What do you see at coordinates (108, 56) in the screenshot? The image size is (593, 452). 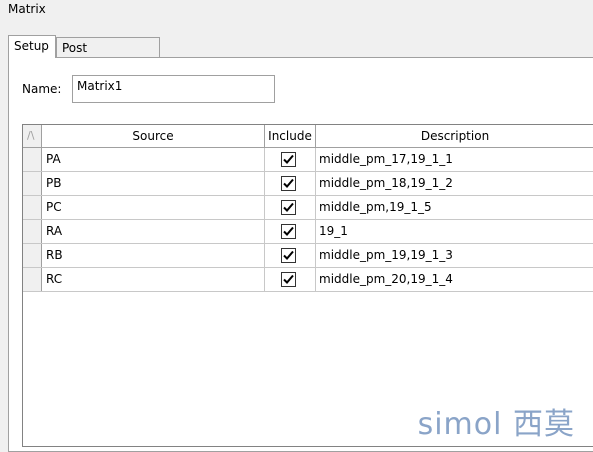 I see `tab-post-processing: Post Processing` at bounding box center [108, 56].